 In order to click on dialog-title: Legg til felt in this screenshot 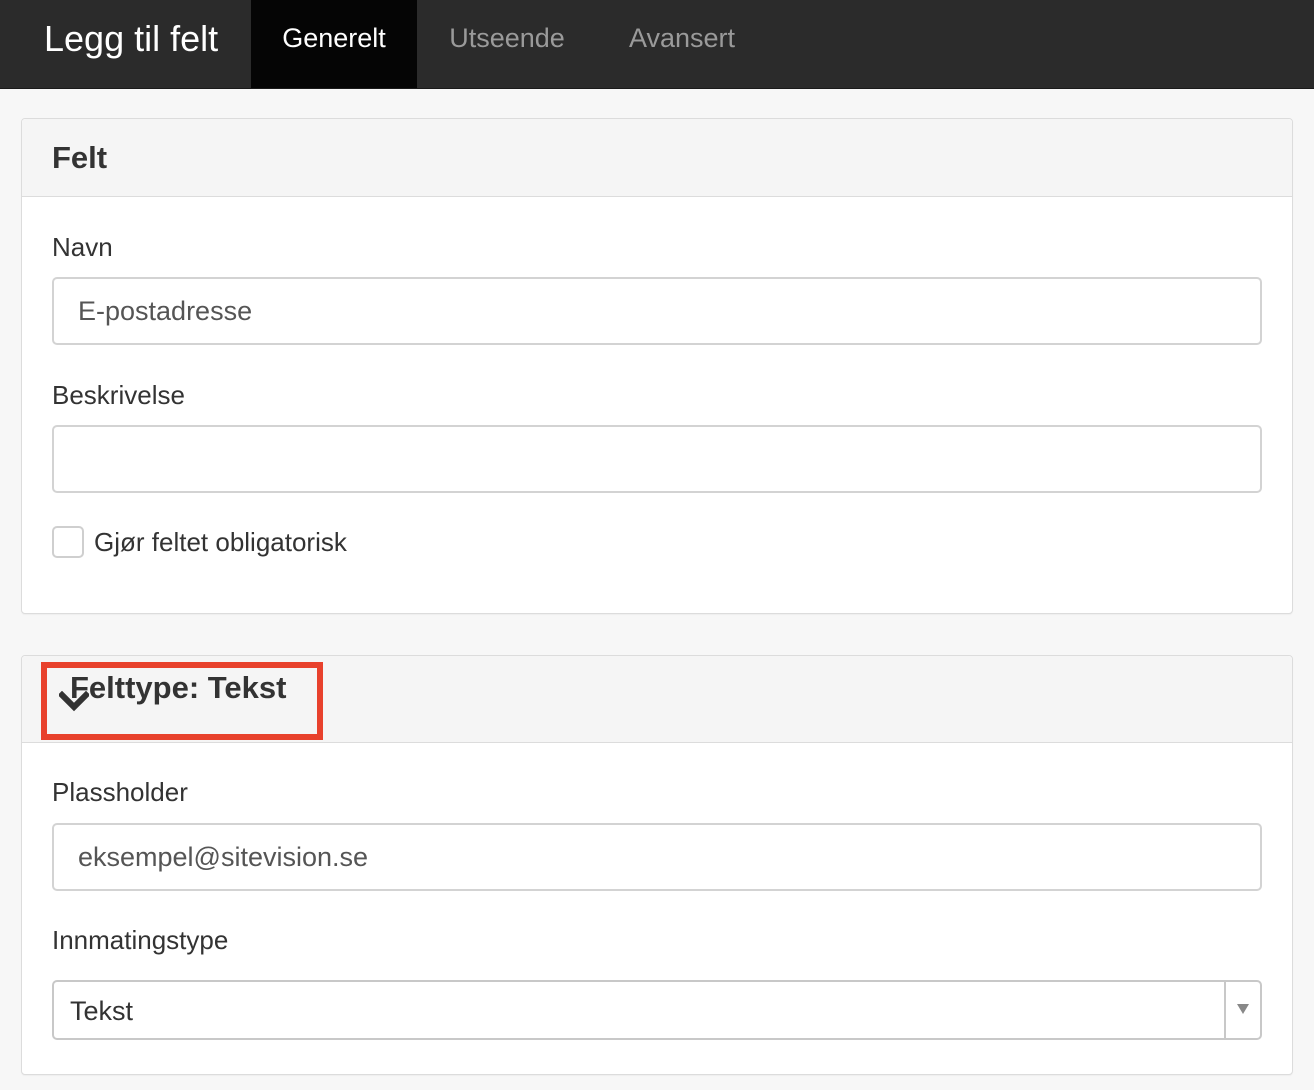, I will do `click(131, 38)`.